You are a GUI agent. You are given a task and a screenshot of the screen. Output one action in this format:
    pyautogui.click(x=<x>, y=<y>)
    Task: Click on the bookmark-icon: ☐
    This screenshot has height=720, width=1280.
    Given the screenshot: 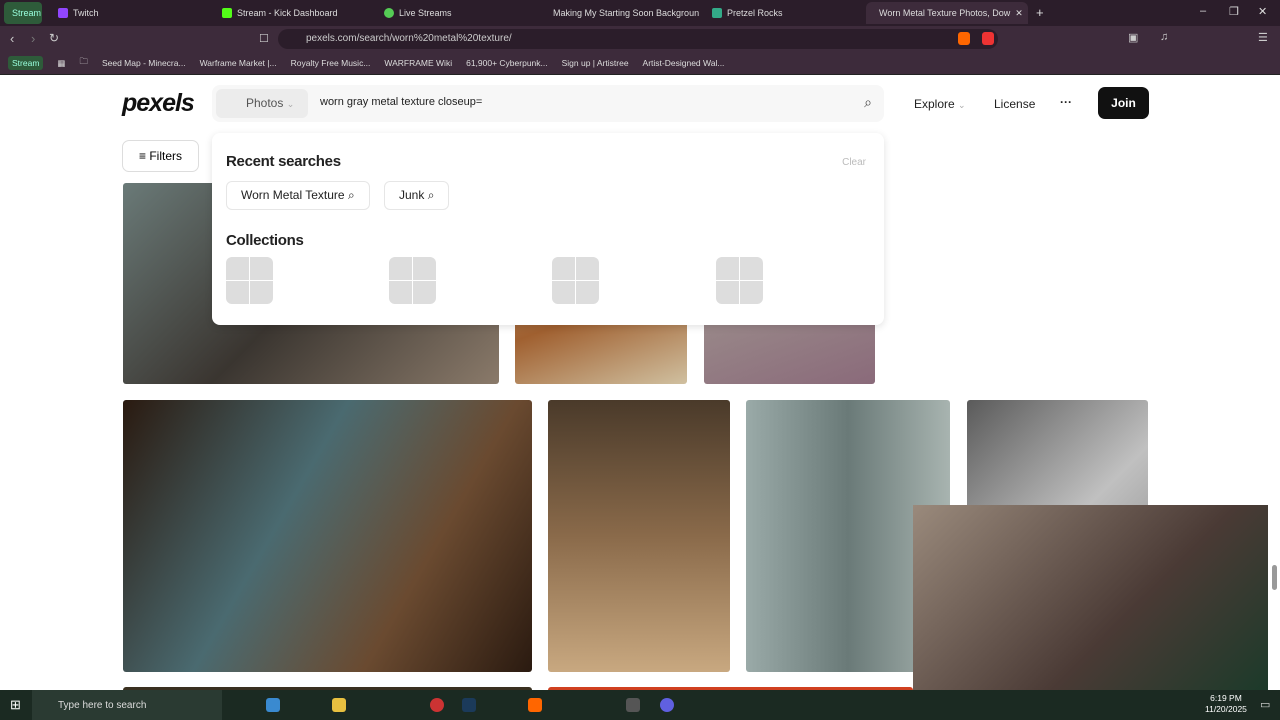 What is the action you would take?
    pyautogui.click(x=264, y=38)
    